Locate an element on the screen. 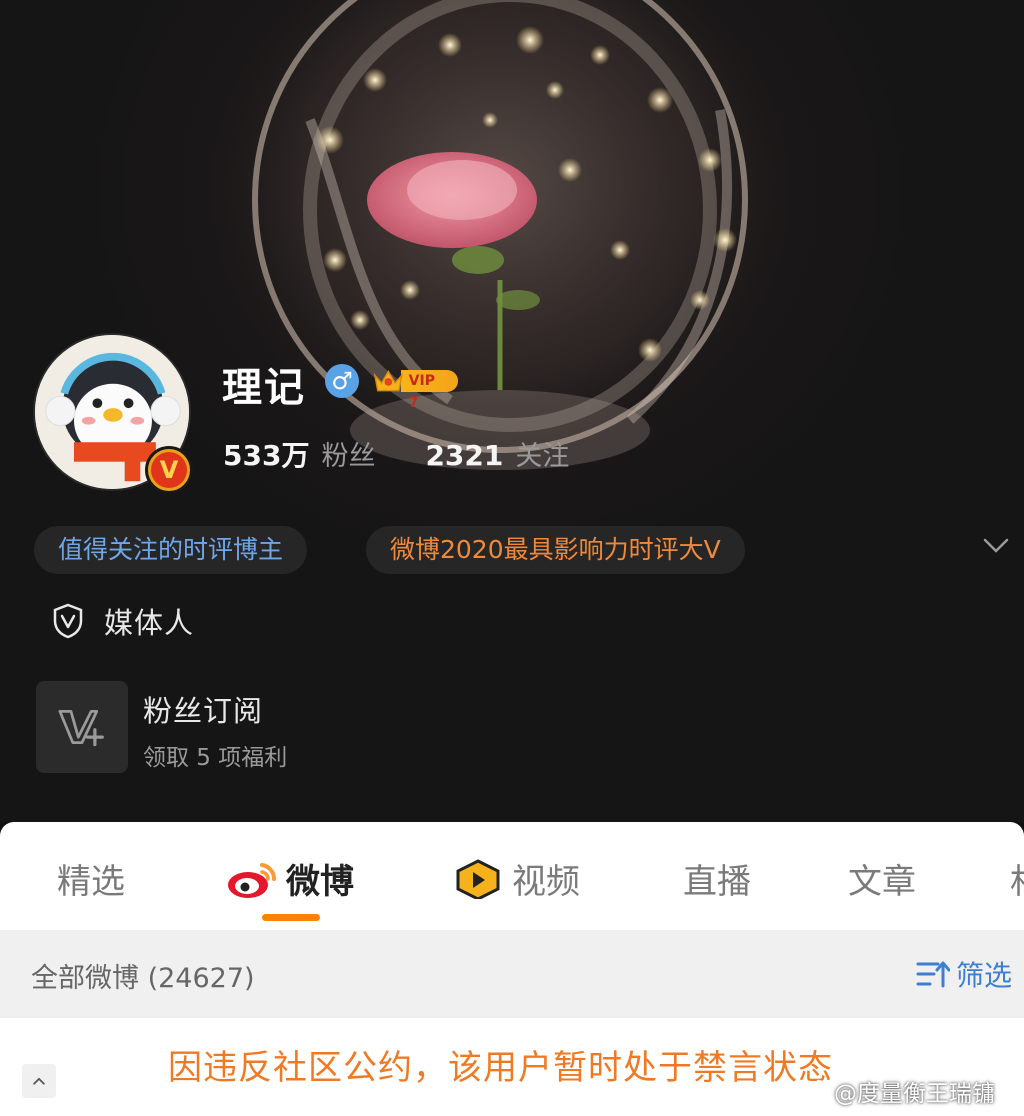  followers-label: 粉丝 is located at coordinates (348, 453).